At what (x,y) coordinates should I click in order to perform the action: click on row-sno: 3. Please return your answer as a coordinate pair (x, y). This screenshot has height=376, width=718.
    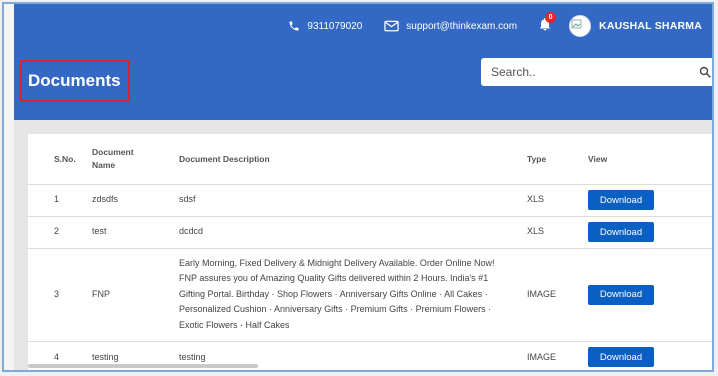
    Looking at the image, I should click on (56, 295).